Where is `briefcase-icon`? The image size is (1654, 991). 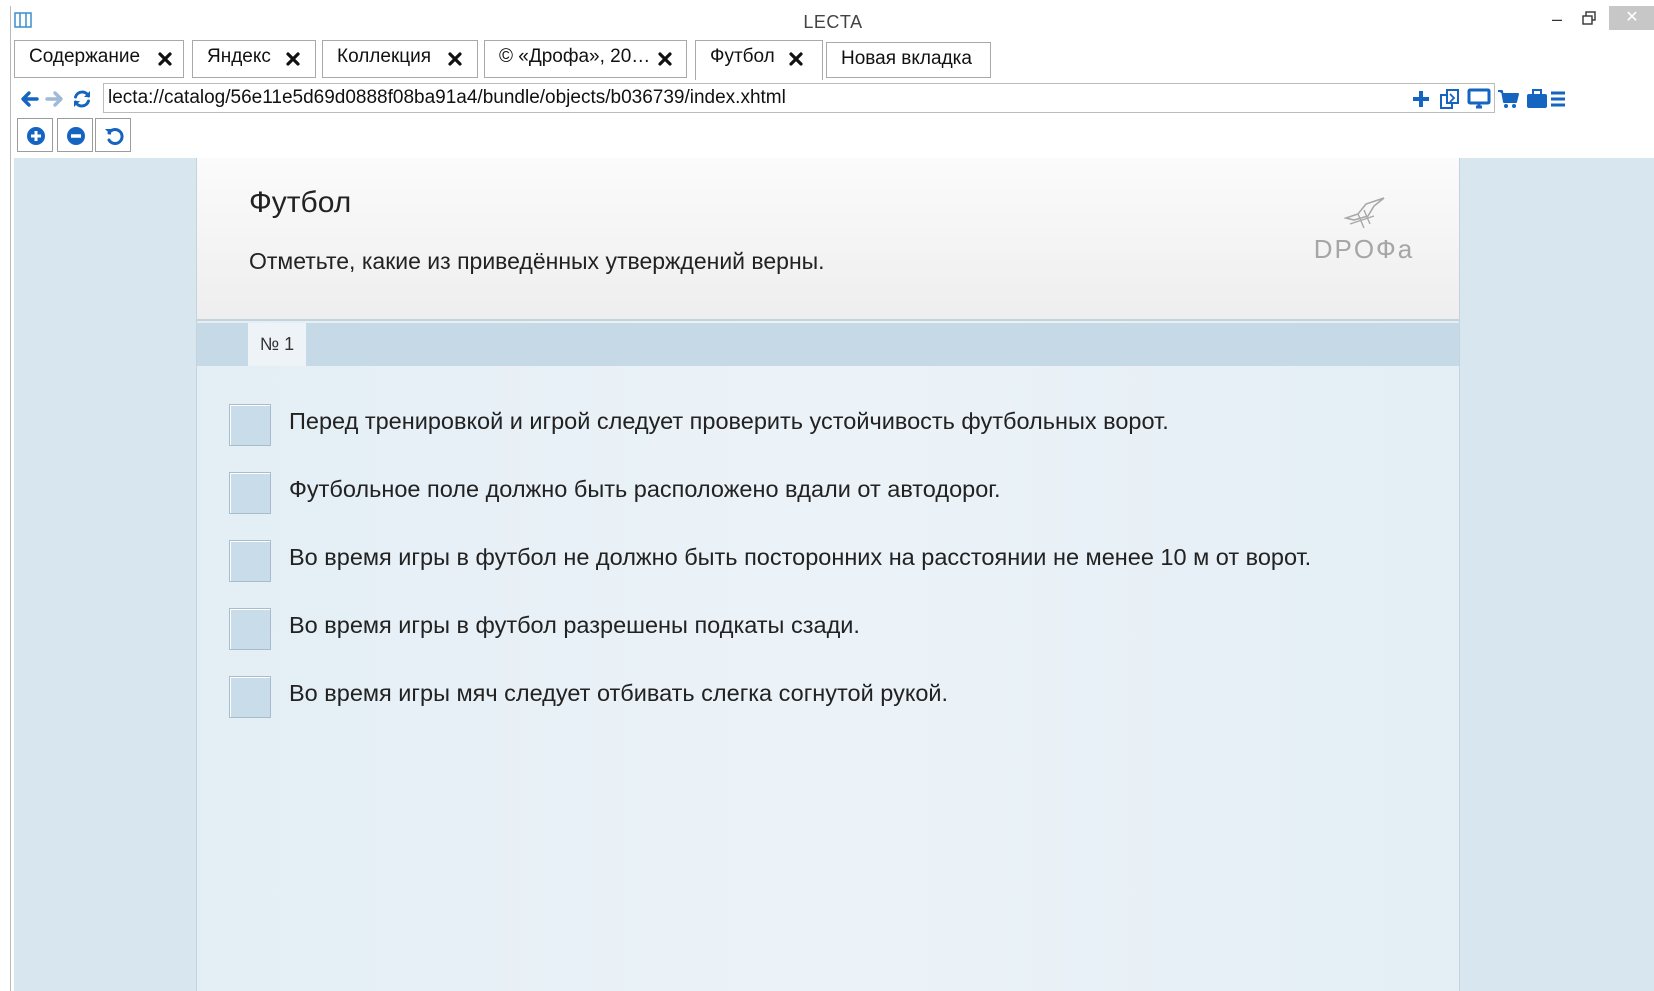 briefcase-icon is located at coordinates (1537, 99).